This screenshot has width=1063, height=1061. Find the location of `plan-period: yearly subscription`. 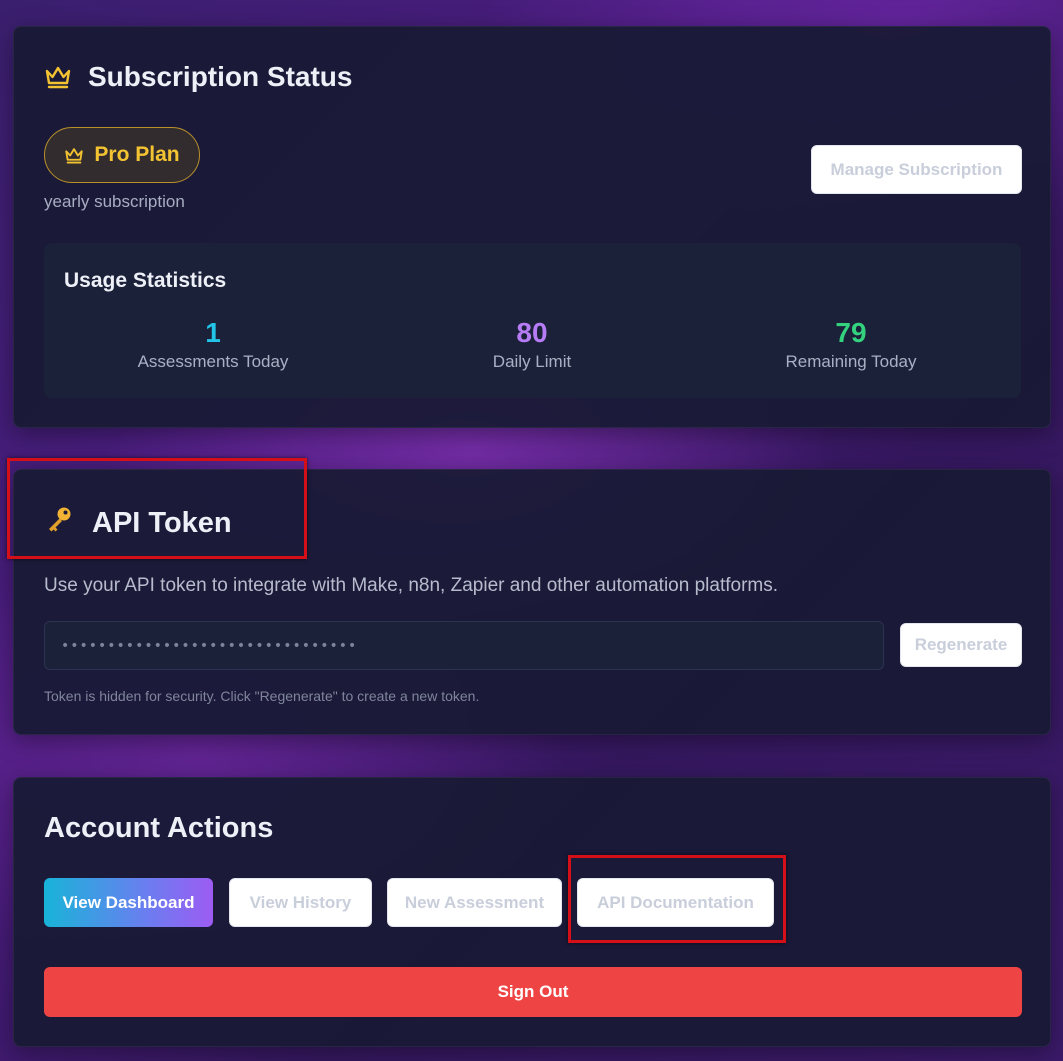

plan-period: yearly subscription is located at coordinates (114, 201).